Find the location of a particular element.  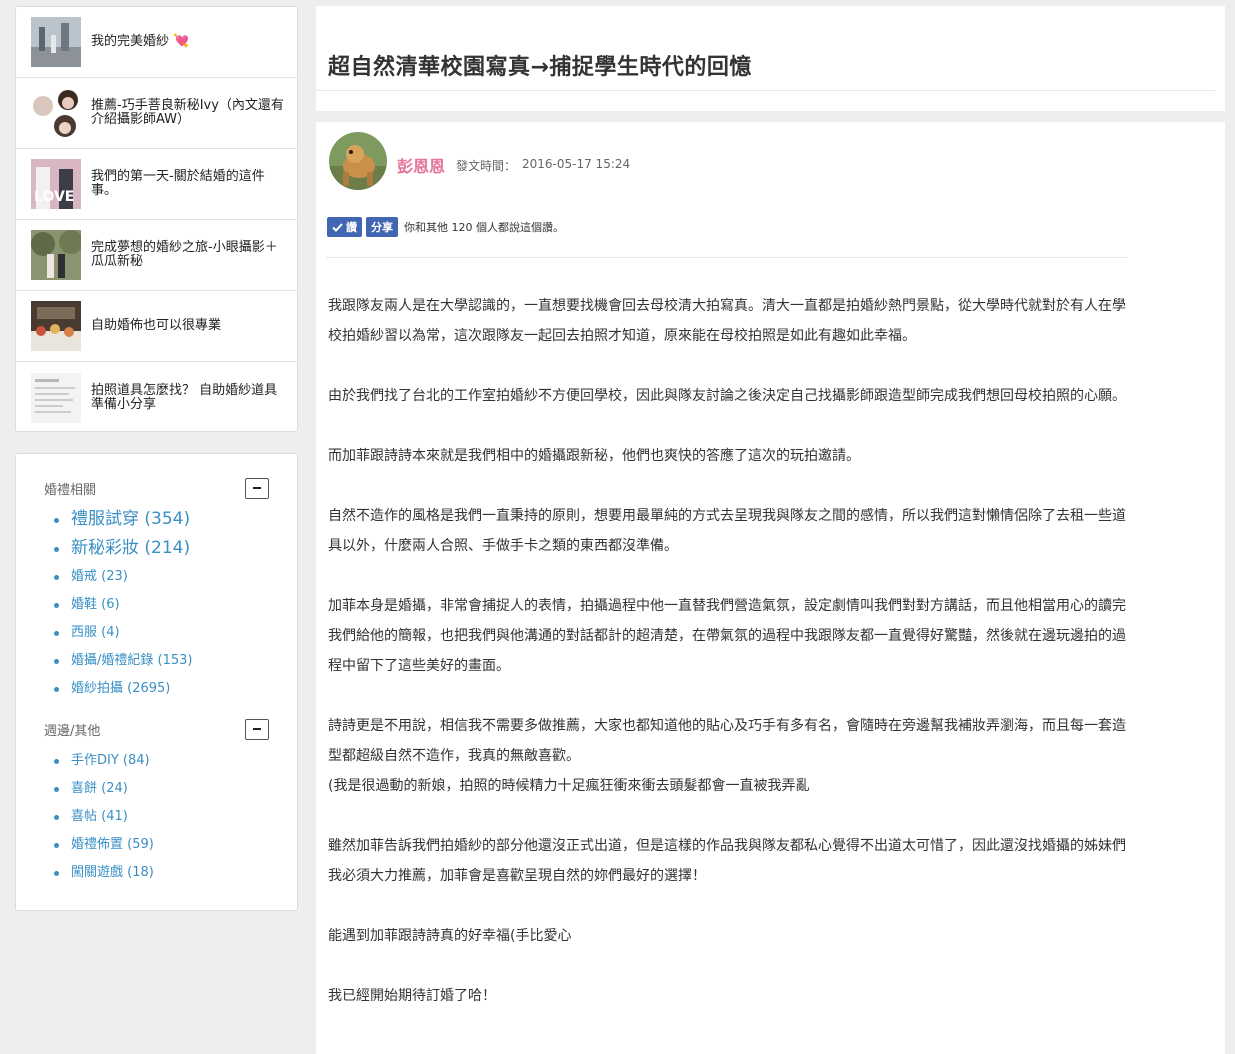

tag-link: 闖關遊戲 (18) is located at coordinates (161, 873).